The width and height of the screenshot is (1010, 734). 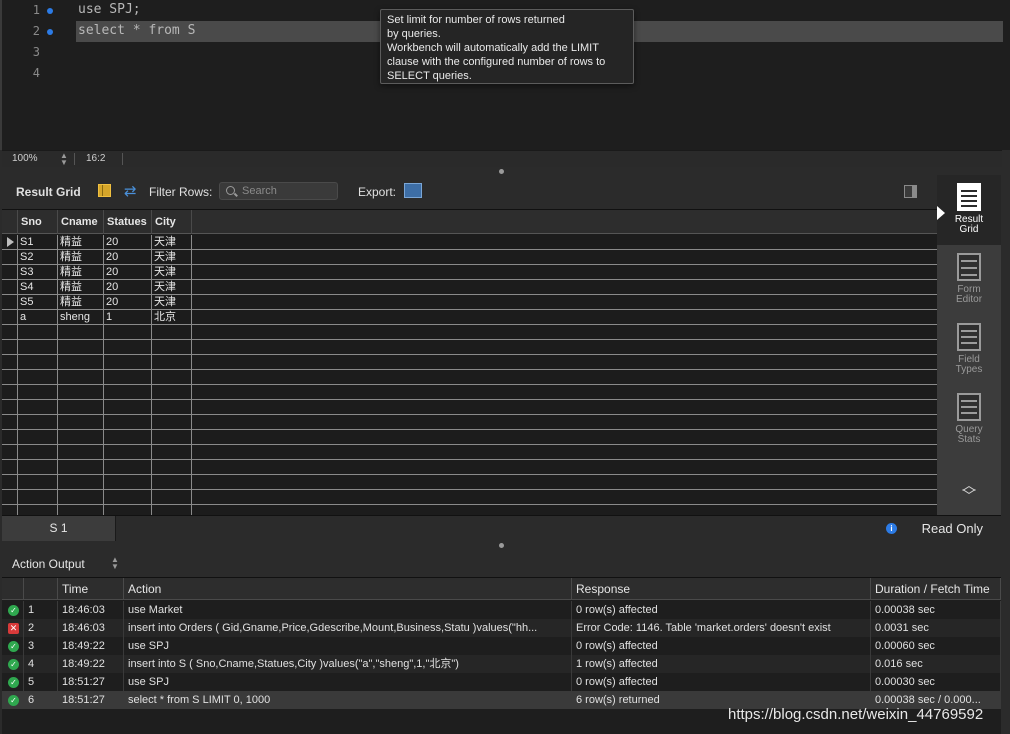 What do you see at coordinates (172, 317) in the screenshot?
I see `grid-cell: 北京` at bounding box center [172, 317].